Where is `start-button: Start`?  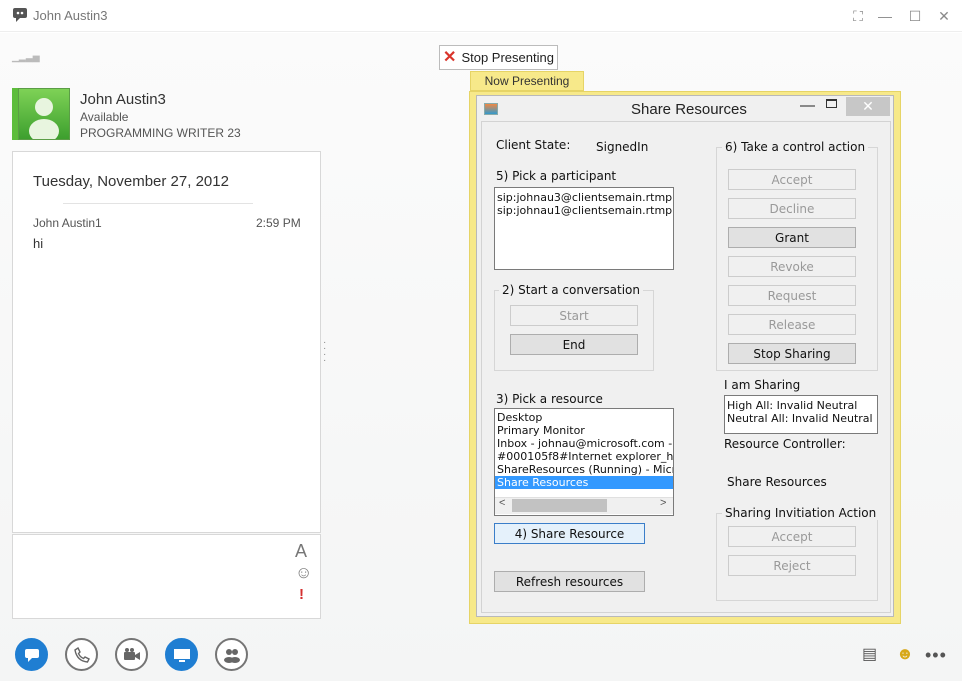
start-button: Start is located at coordinates (574, 315).